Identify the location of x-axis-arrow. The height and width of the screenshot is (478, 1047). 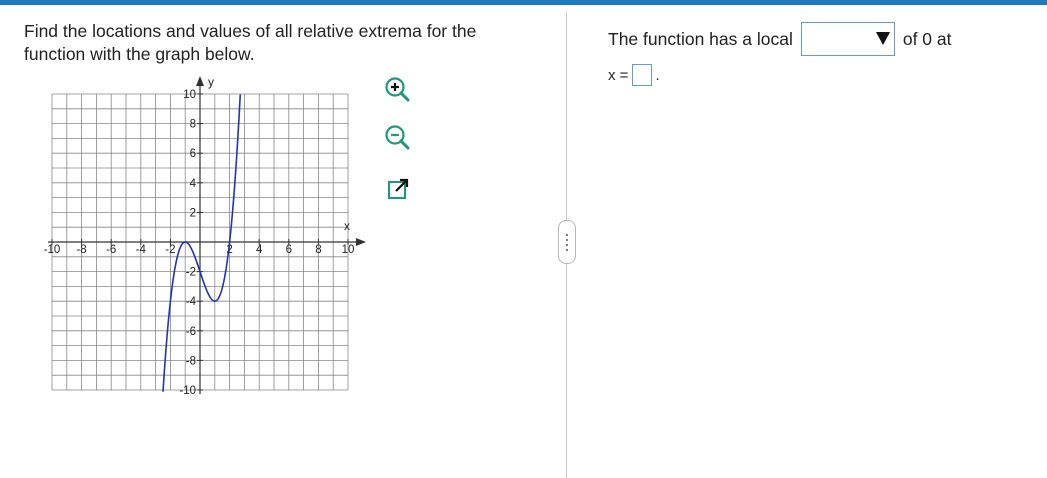
(361, 242).